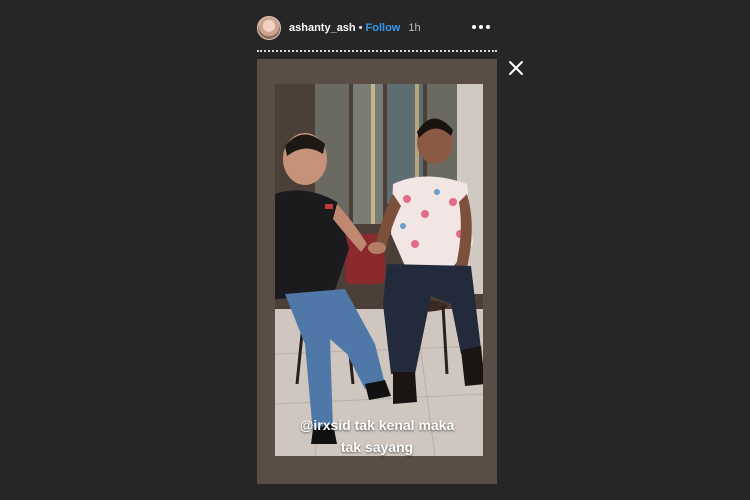 The height and width of the screenshot is (500, 750). What do you see at coordinates (516, 68) in the screenshot?
I see `close-icon` at bounding box center [516, 68].